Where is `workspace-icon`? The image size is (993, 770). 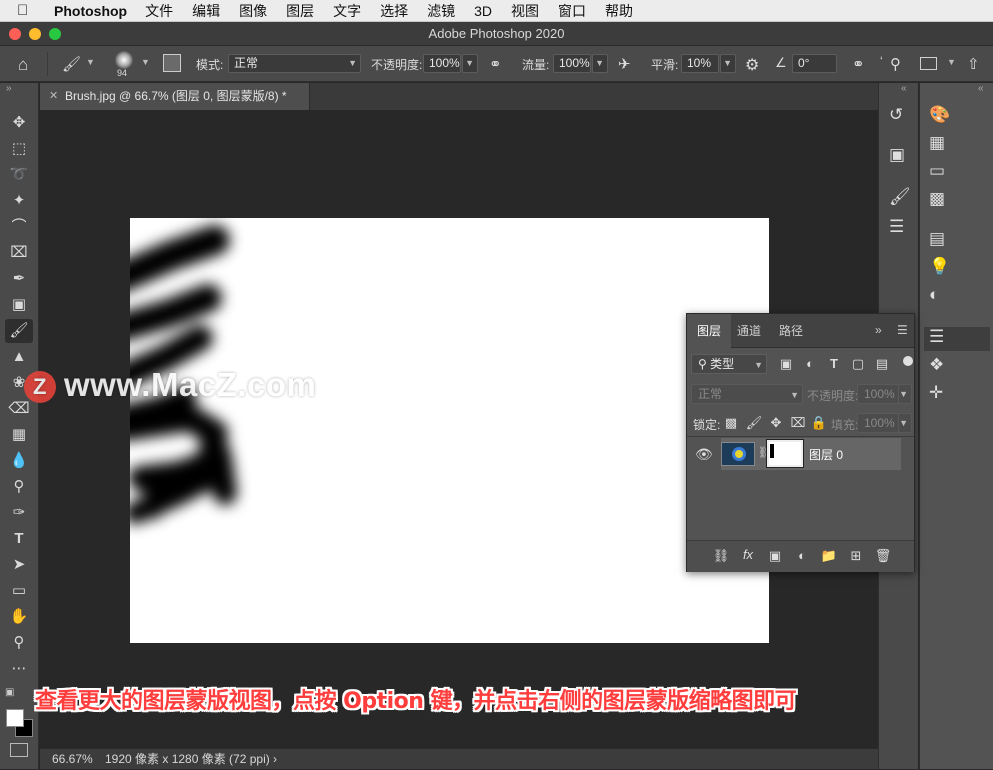
workspace-icon is located at coordinates (928, 63).